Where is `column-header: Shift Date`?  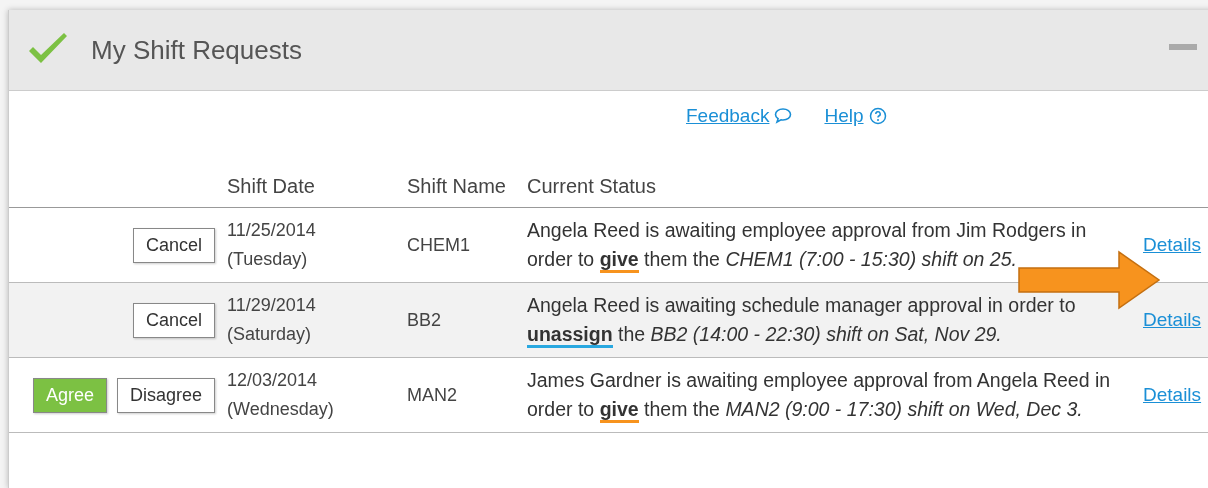 column-header: Shift Date is located at coordinates (271, 186).